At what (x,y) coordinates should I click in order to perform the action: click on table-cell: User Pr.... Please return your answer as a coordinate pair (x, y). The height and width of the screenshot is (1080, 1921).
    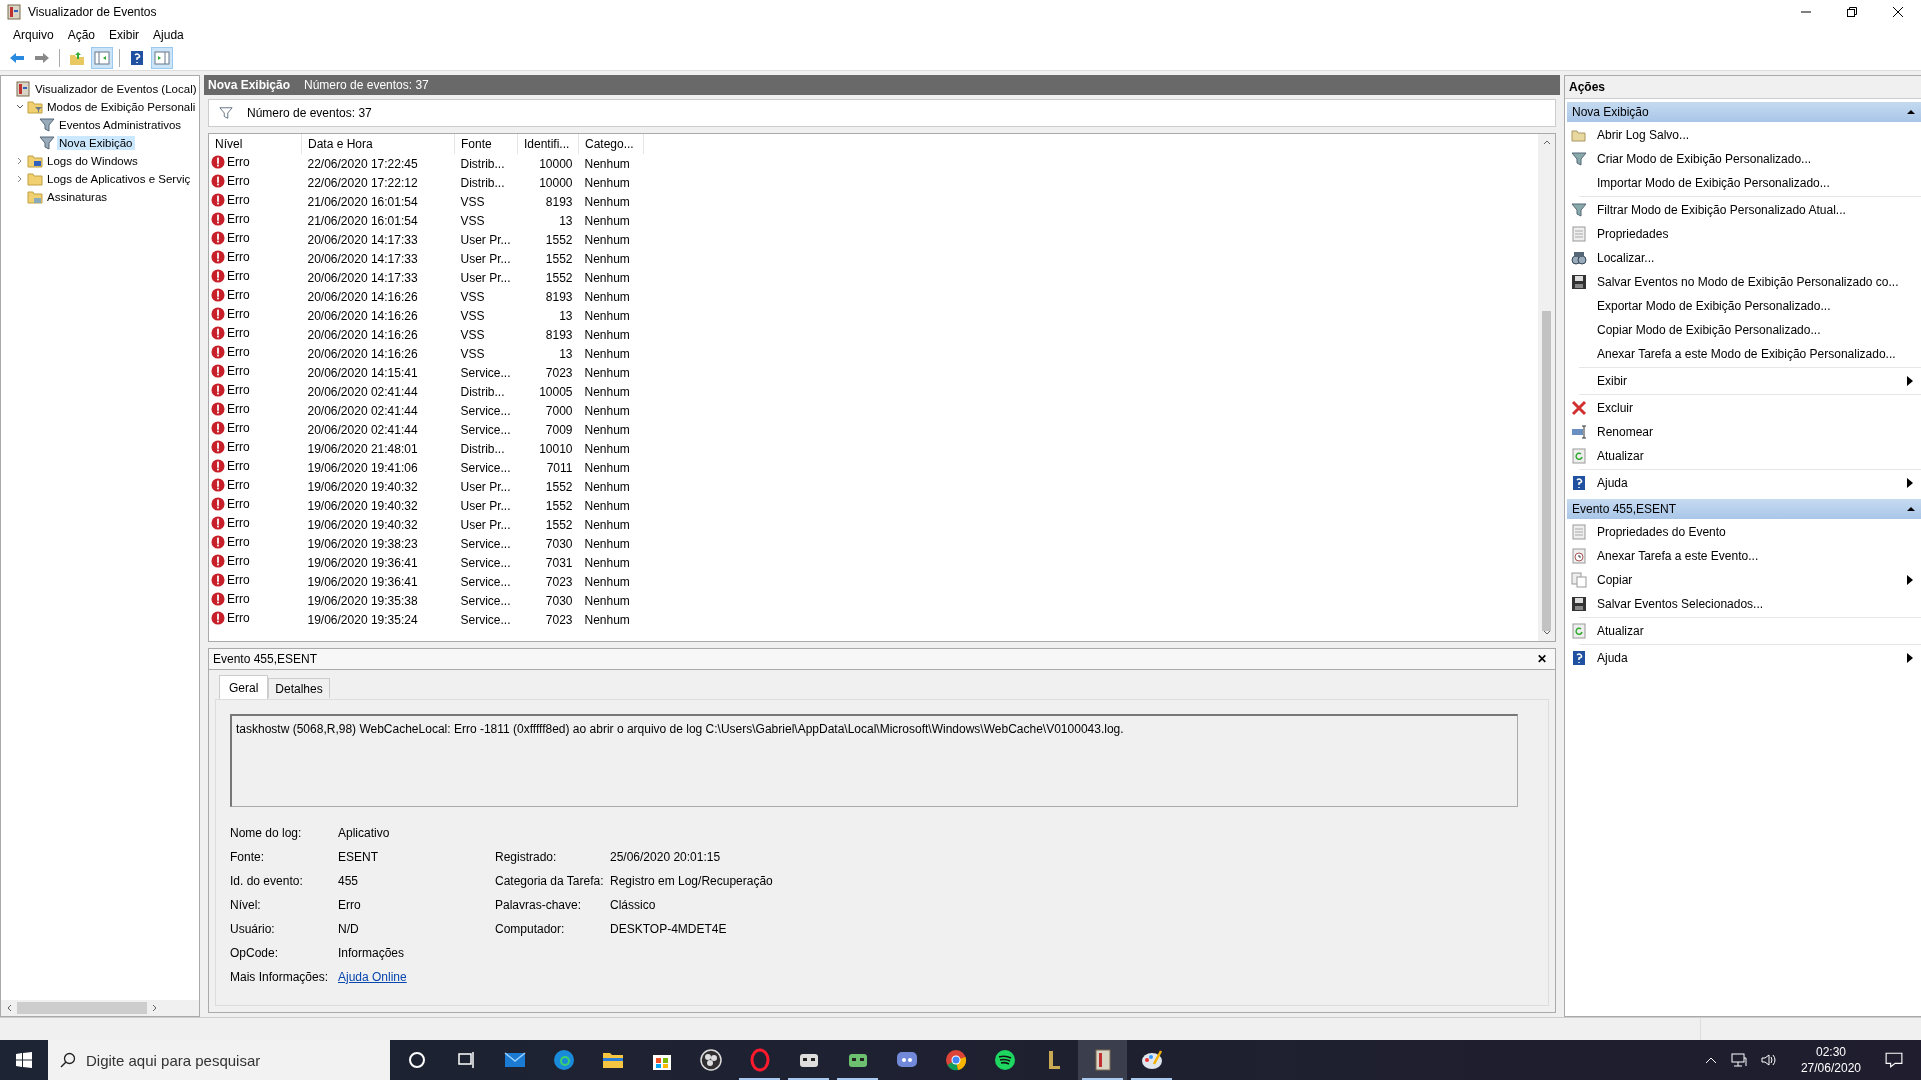
    Looking at the image, I should click on (485, 524).